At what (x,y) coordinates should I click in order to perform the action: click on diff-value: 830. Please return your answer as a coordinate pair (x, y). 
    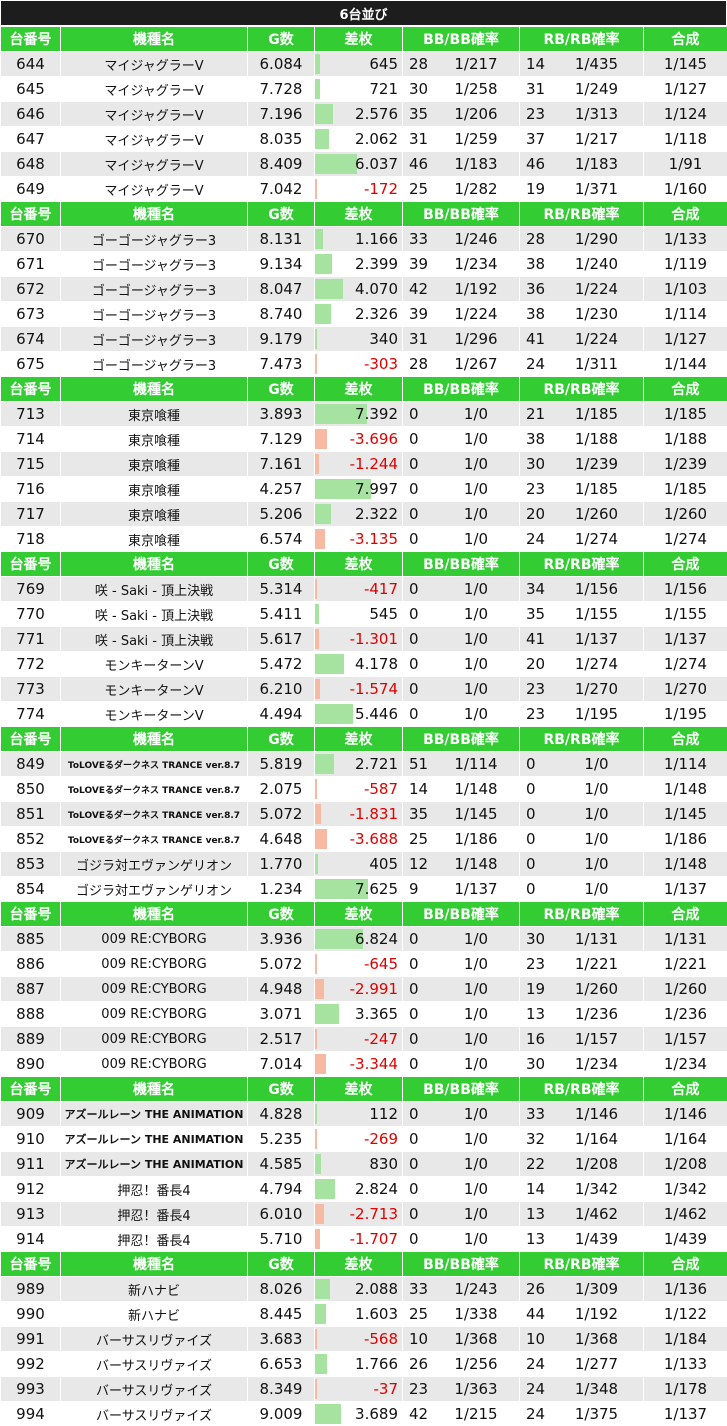
    Looking at the image, I should click on (383, 1164).